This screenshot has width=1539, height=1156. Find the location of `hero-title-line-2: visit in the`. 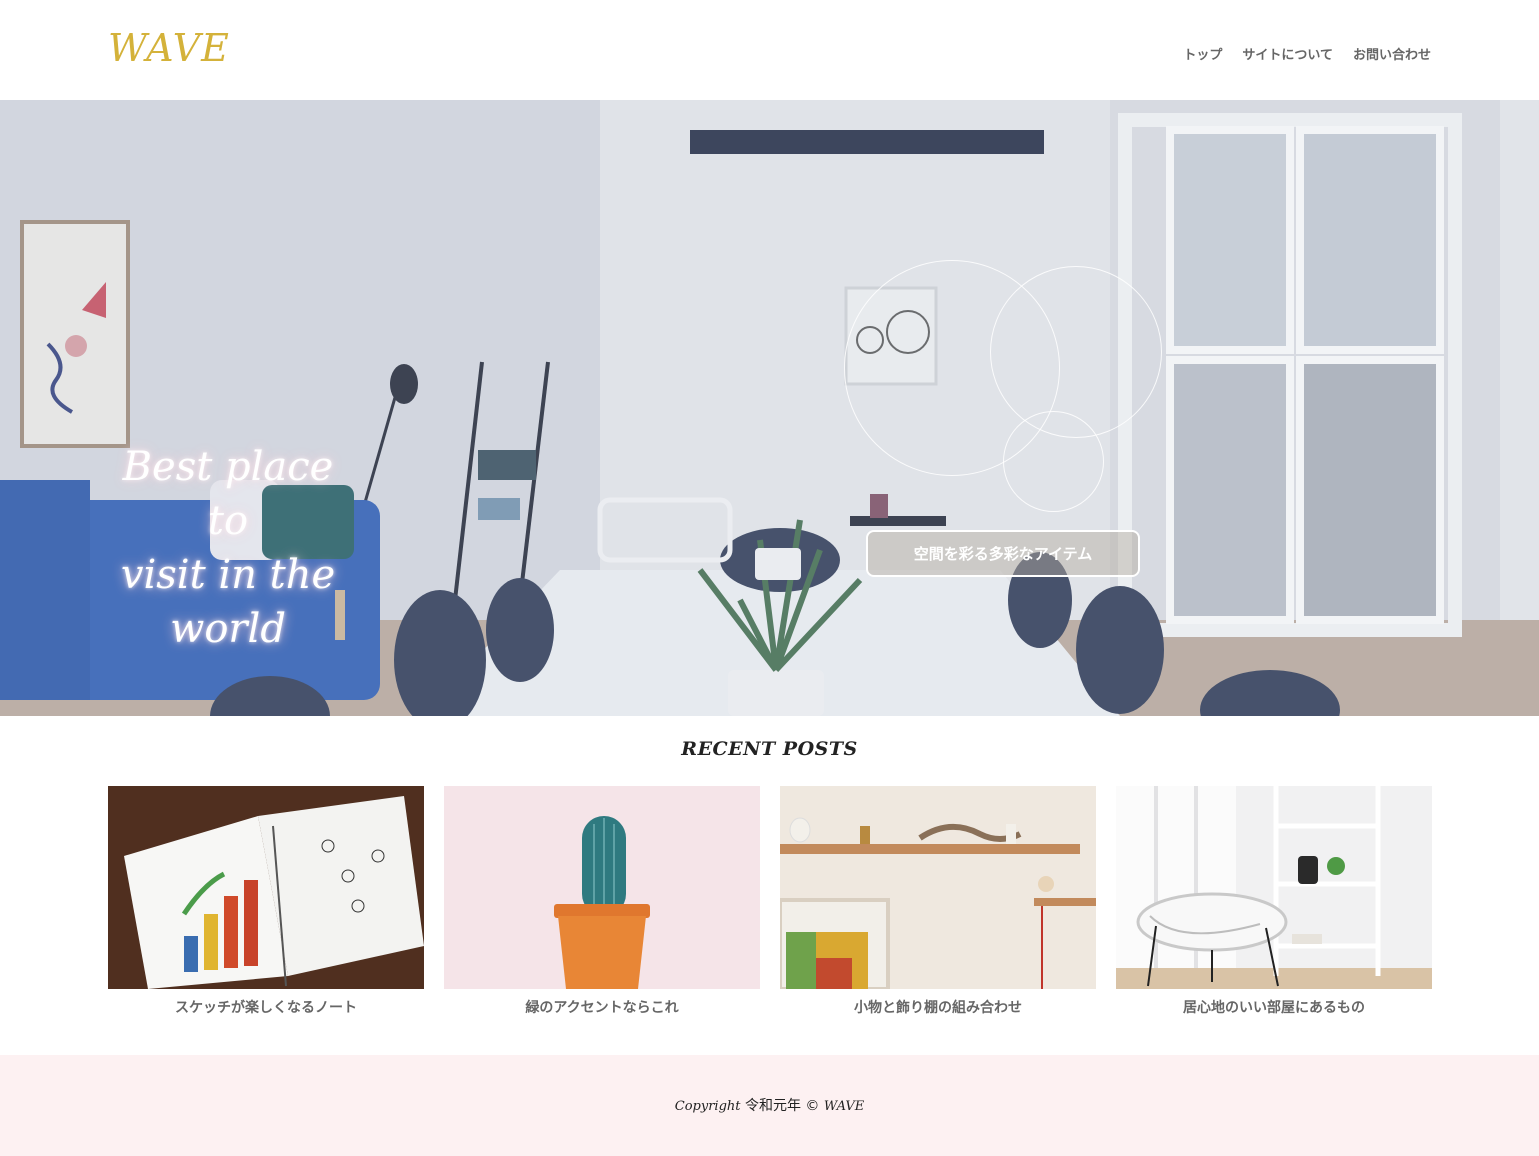

hero-title-line-2: visit in the is located at coordinates (228, 575).